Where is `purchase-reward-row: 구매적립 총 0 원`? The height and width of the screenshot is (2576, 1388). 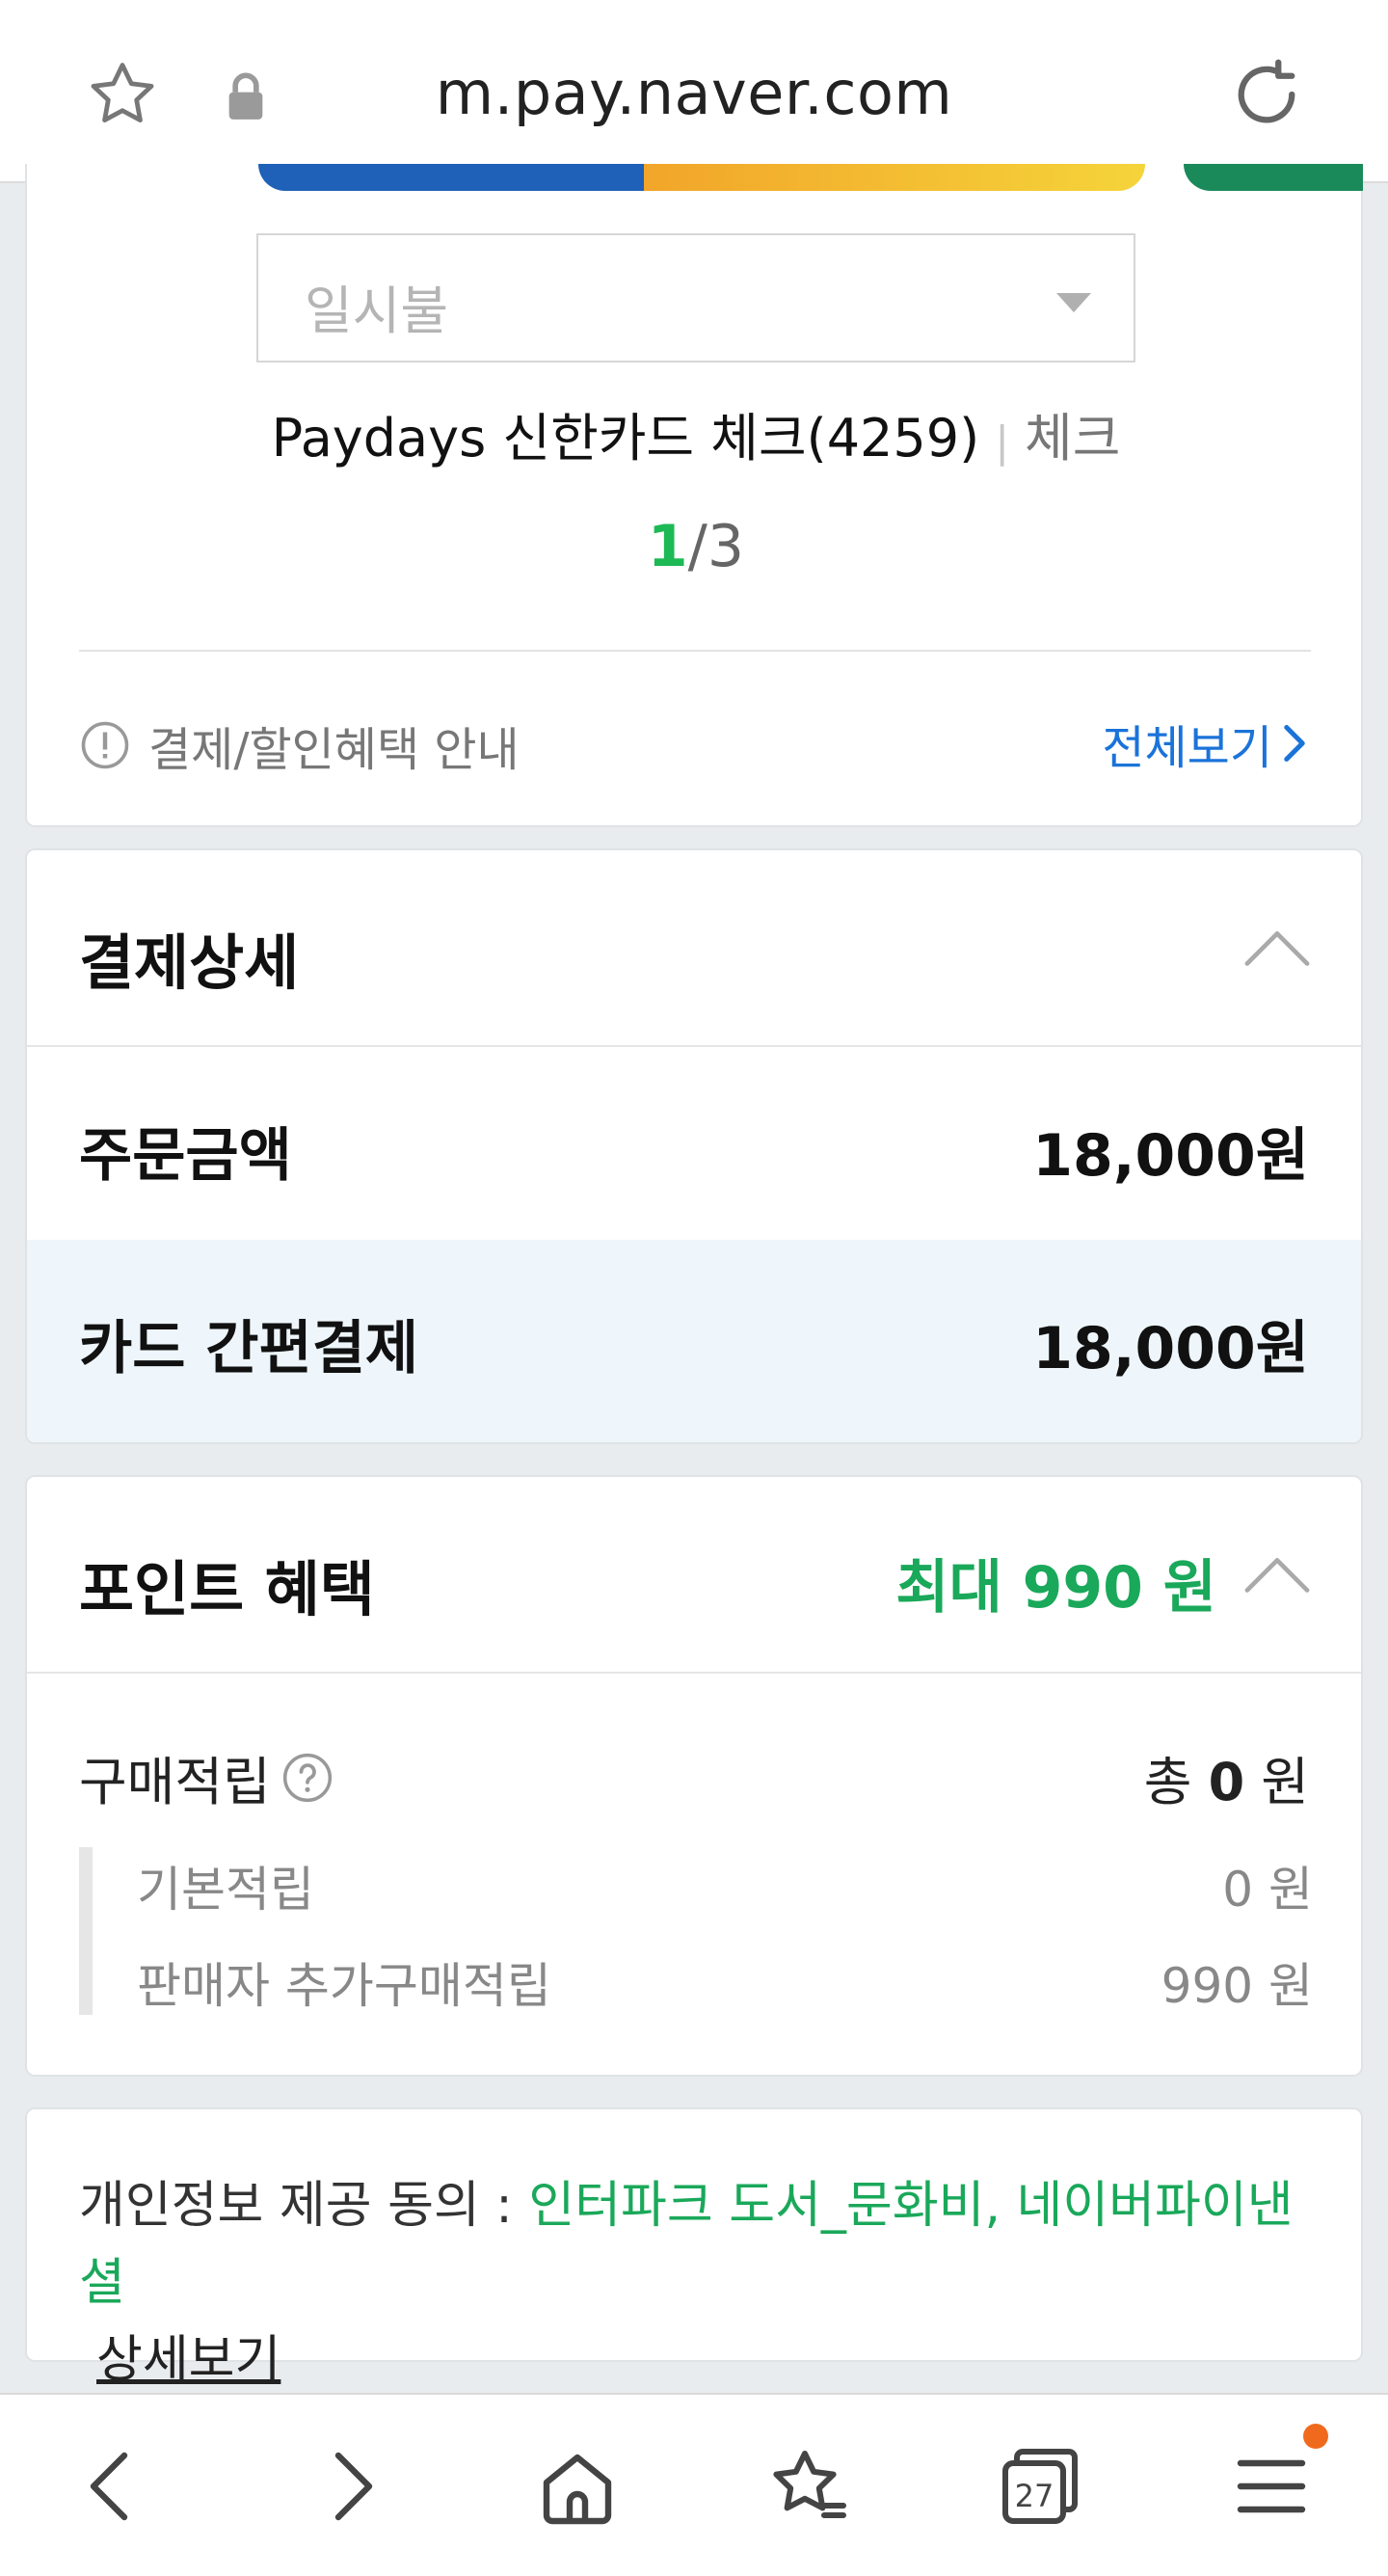 purchase-reward-row: 구매적립 총 0 원 is located at coordinates (694, 1777).